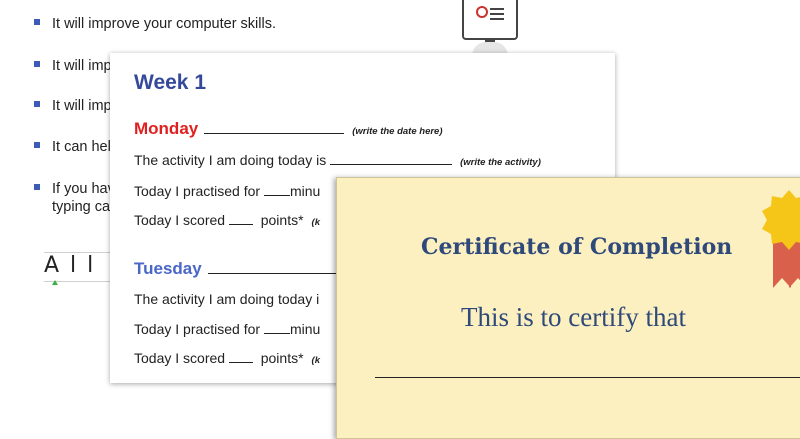  I want to click on ribbon-icon, so click(482, 12).